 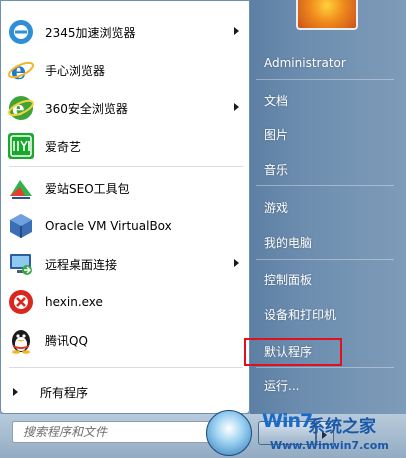 I want to click on program-label: 2345加速浏览器, so click(x=90, y=32).